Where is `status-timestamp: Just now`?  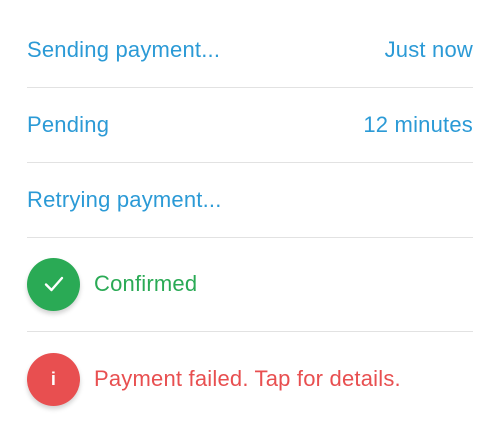
status-timestamp: Just now is located at coordinates (428, 49).